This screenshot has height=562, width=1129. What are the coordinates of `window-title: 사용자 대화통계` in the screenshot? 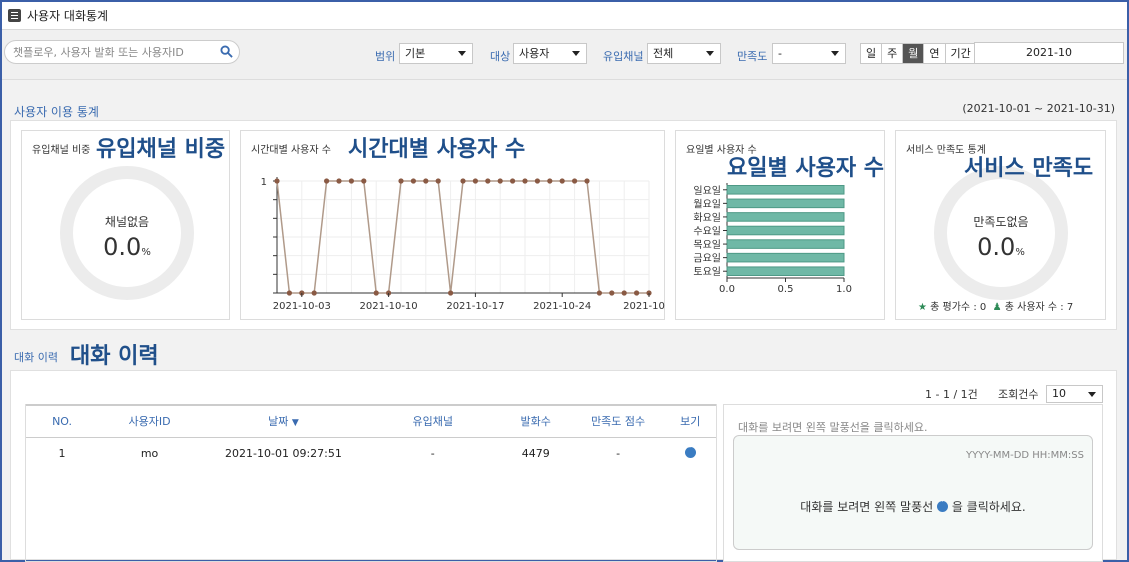 It's located at (68, 16).